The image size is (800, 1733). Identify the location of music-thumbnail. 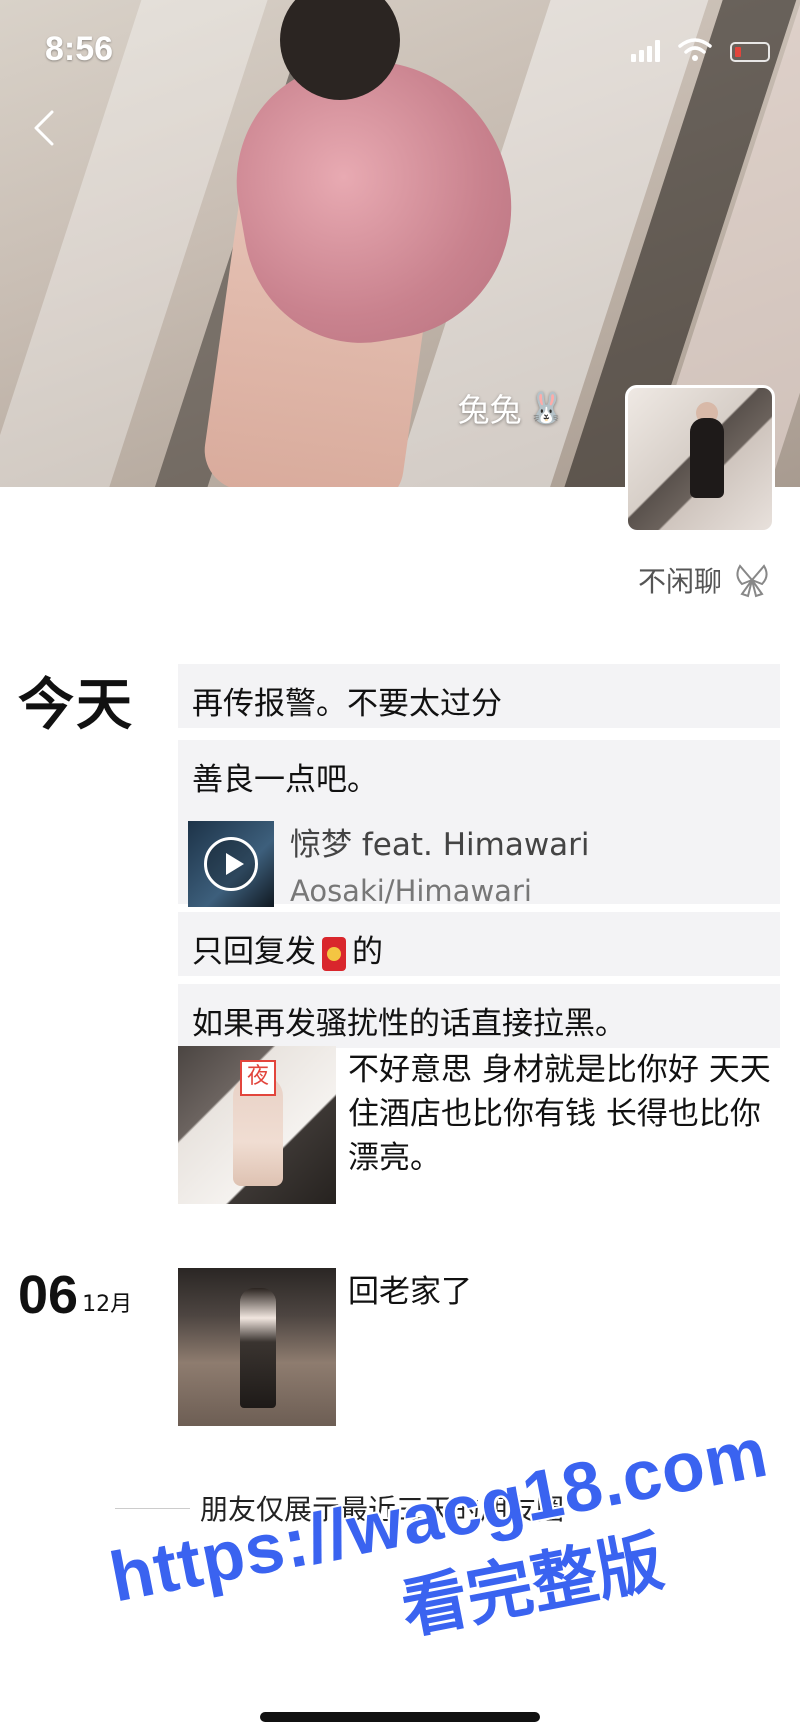
(231, 863).